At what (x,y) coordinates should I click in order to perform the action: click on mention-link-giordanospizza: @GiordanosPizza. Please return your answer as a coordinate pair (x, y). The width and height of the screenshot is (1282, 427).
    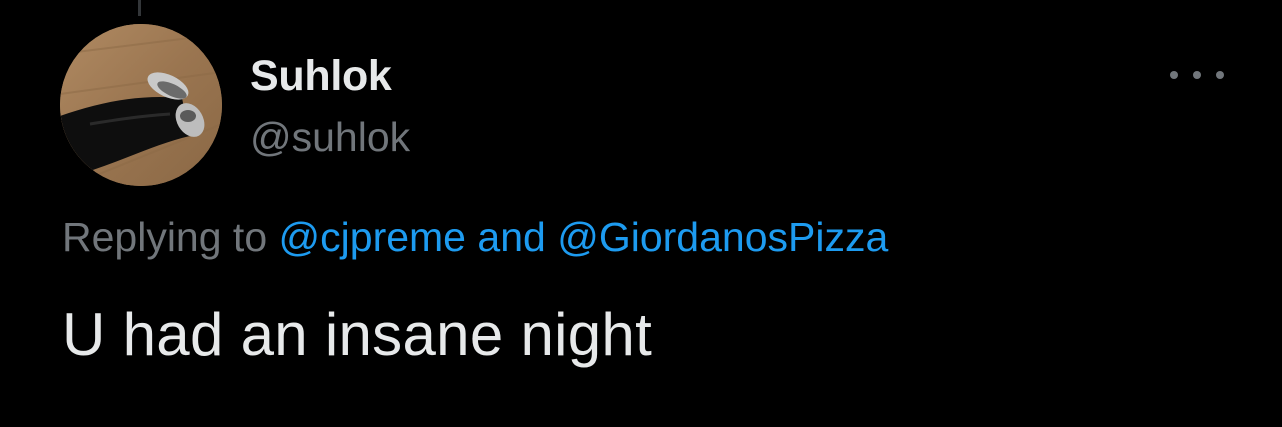
    Looking at the image, I should click on (722, 237).